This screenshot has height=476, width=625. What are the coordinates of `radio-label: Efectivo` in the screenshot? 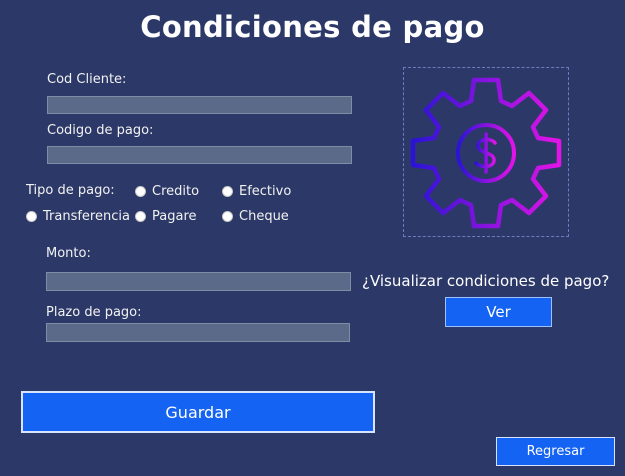 It's located at (265, 191).